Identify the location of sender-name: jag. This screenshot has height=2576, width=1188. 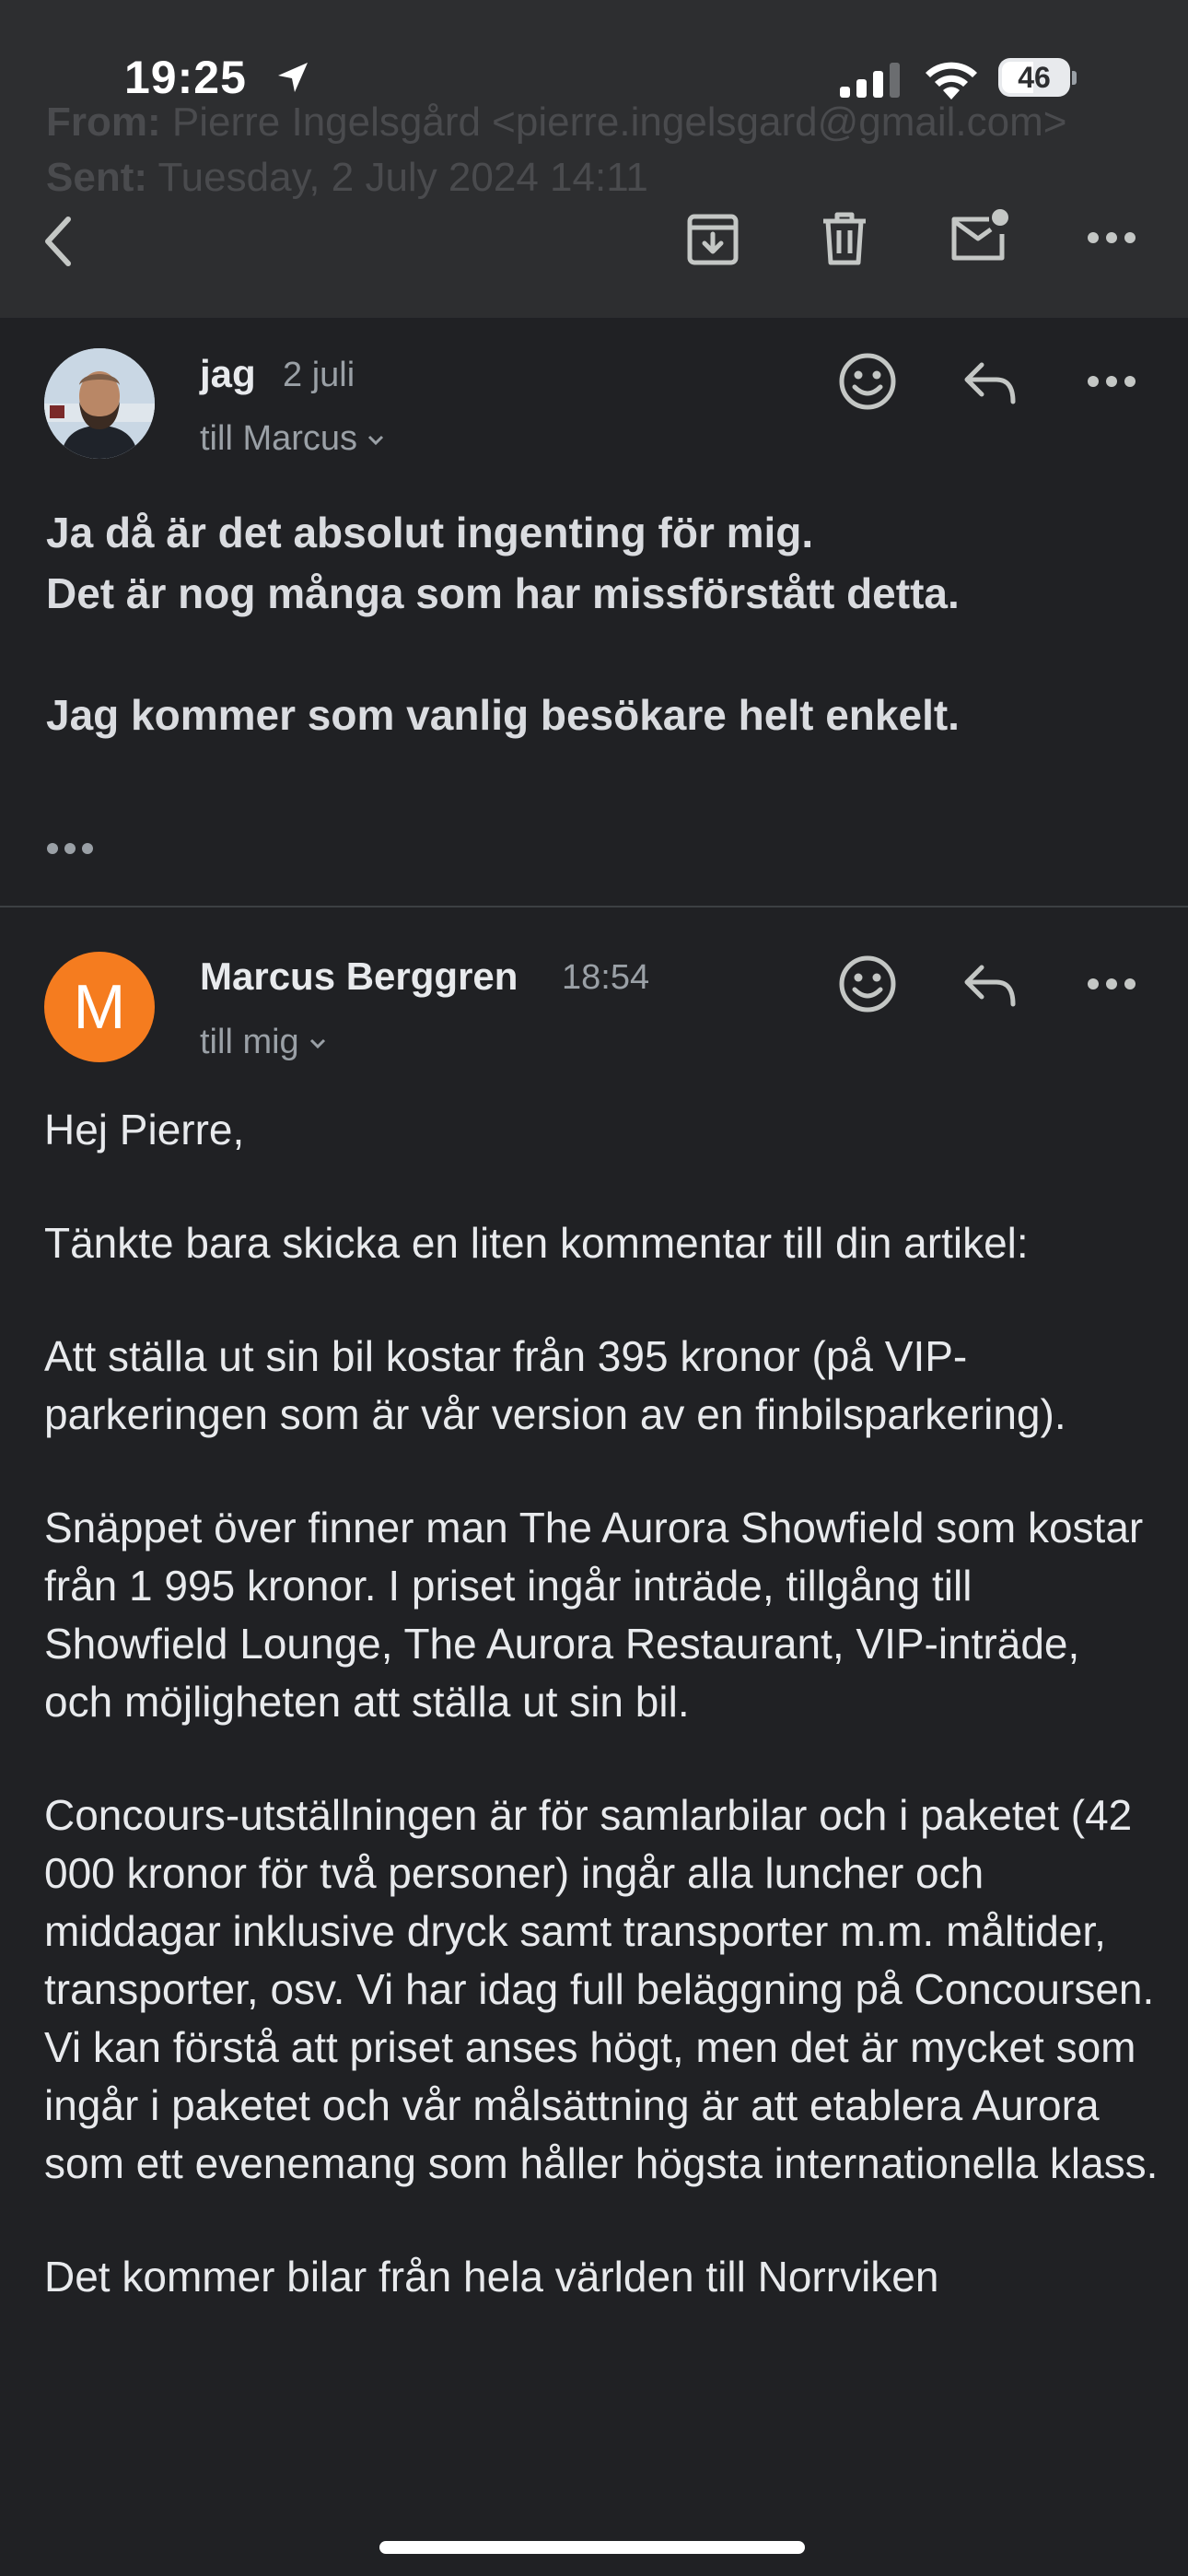
(228, 373).